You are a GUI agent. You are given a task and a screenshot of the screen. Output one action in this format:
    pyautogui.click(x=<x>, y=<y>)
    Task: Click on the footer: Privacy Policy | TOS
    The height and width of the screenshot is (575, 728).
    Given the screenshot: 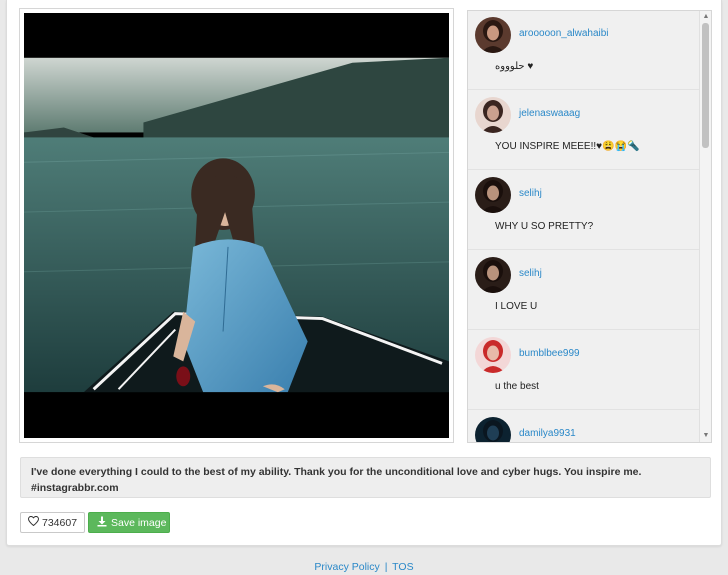 What is the action you would take?
    pyautogui.click(x=364, y=567)
    